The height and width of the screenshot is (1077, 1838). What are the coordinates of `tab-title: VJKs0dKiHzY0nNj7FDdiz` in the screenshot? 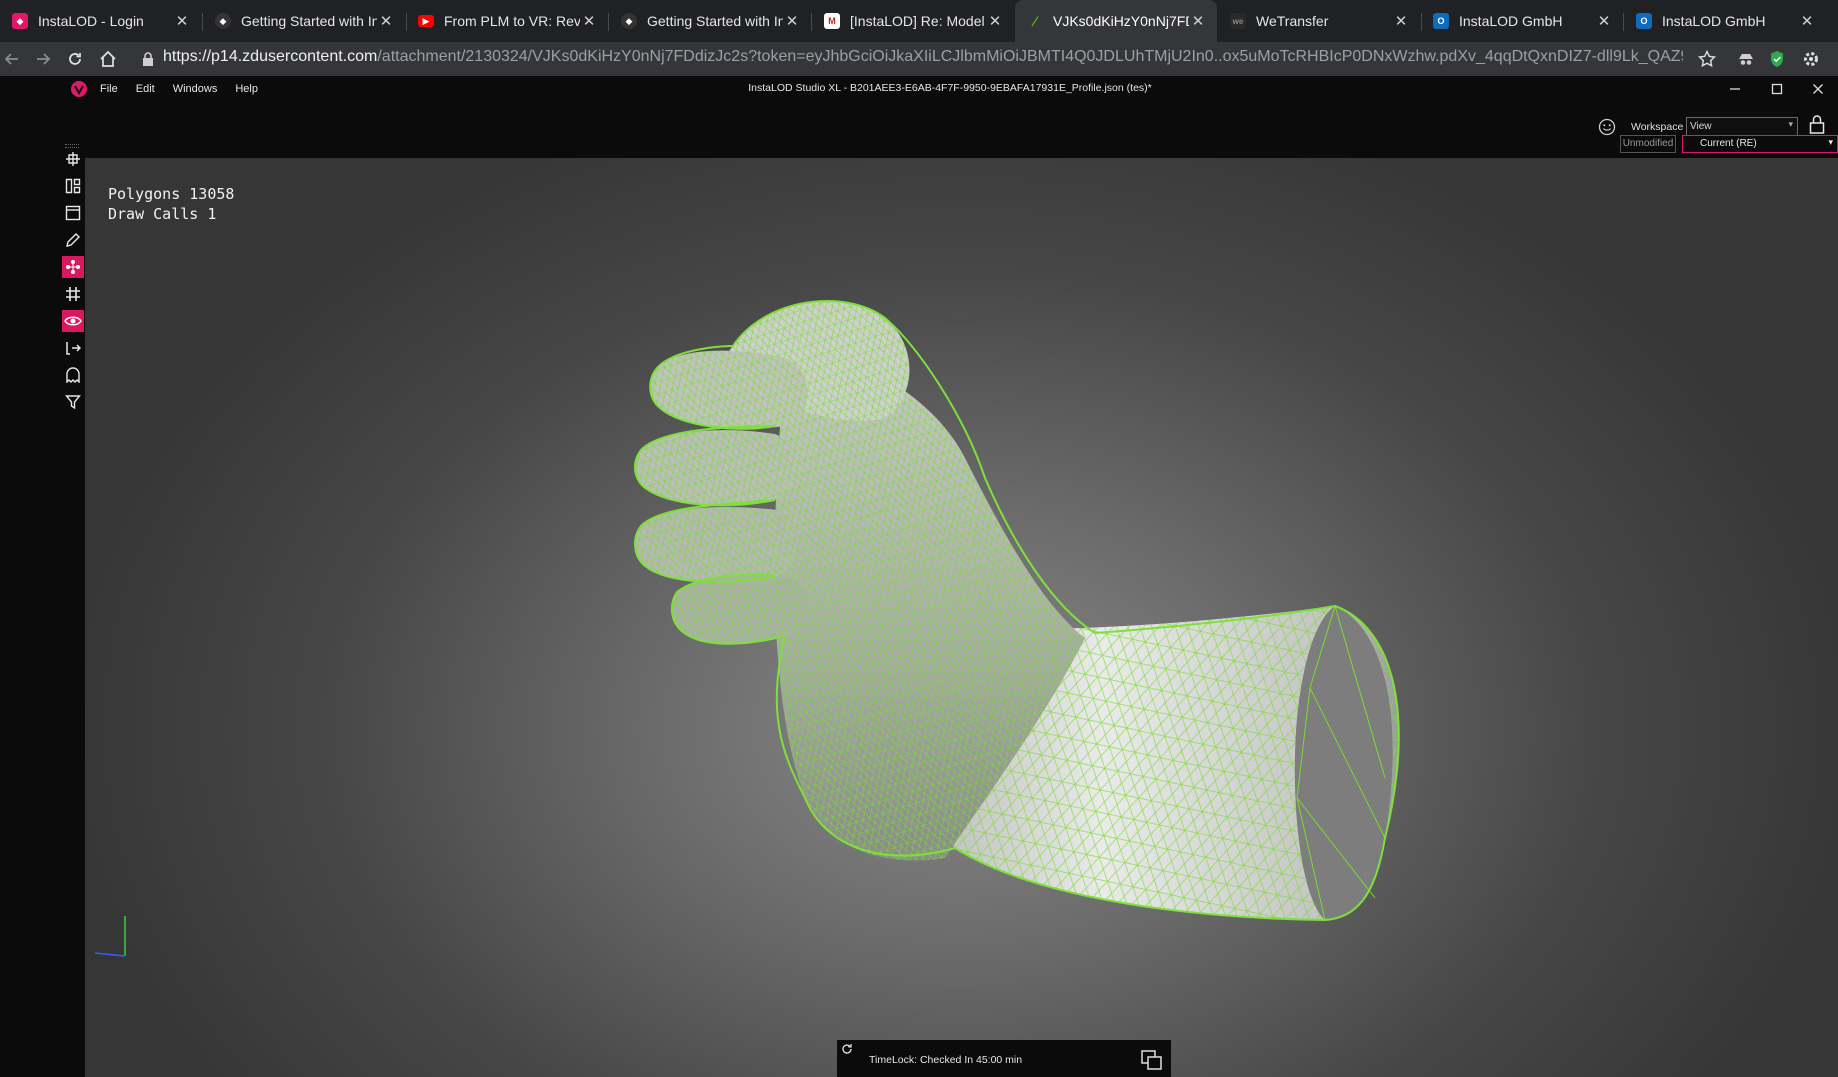 It's located at (1121, 21).